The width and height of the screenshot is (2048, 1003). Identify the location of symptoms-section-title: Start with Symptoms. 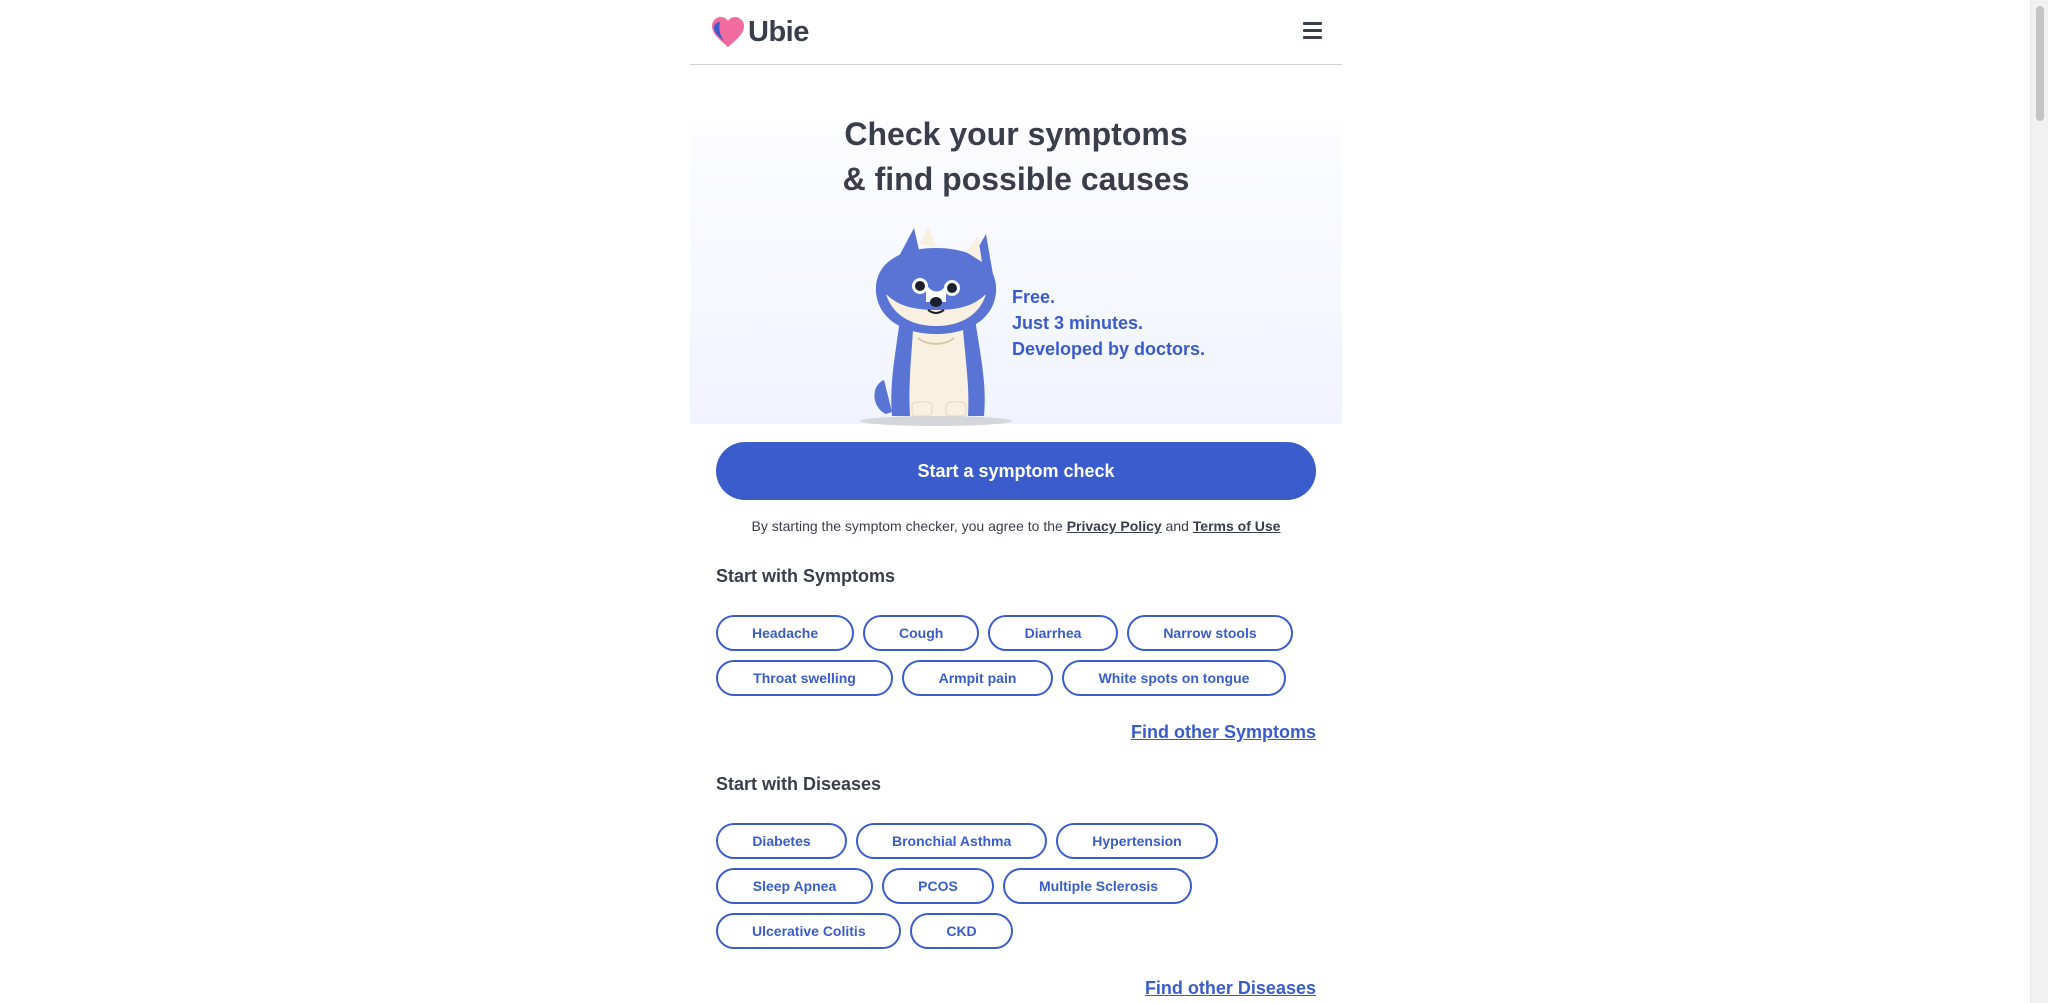
(806, 576).